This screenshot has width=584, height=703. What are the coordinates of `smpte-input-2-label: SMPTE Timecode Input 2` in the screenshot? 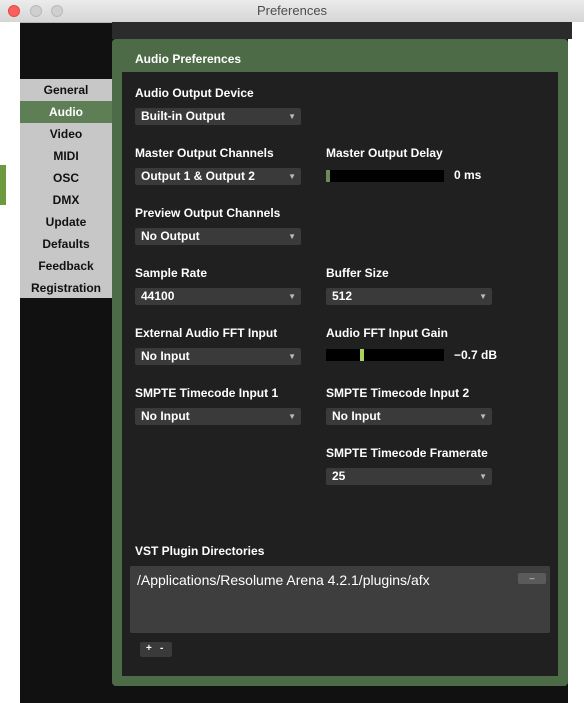 It's located at (398, 393).